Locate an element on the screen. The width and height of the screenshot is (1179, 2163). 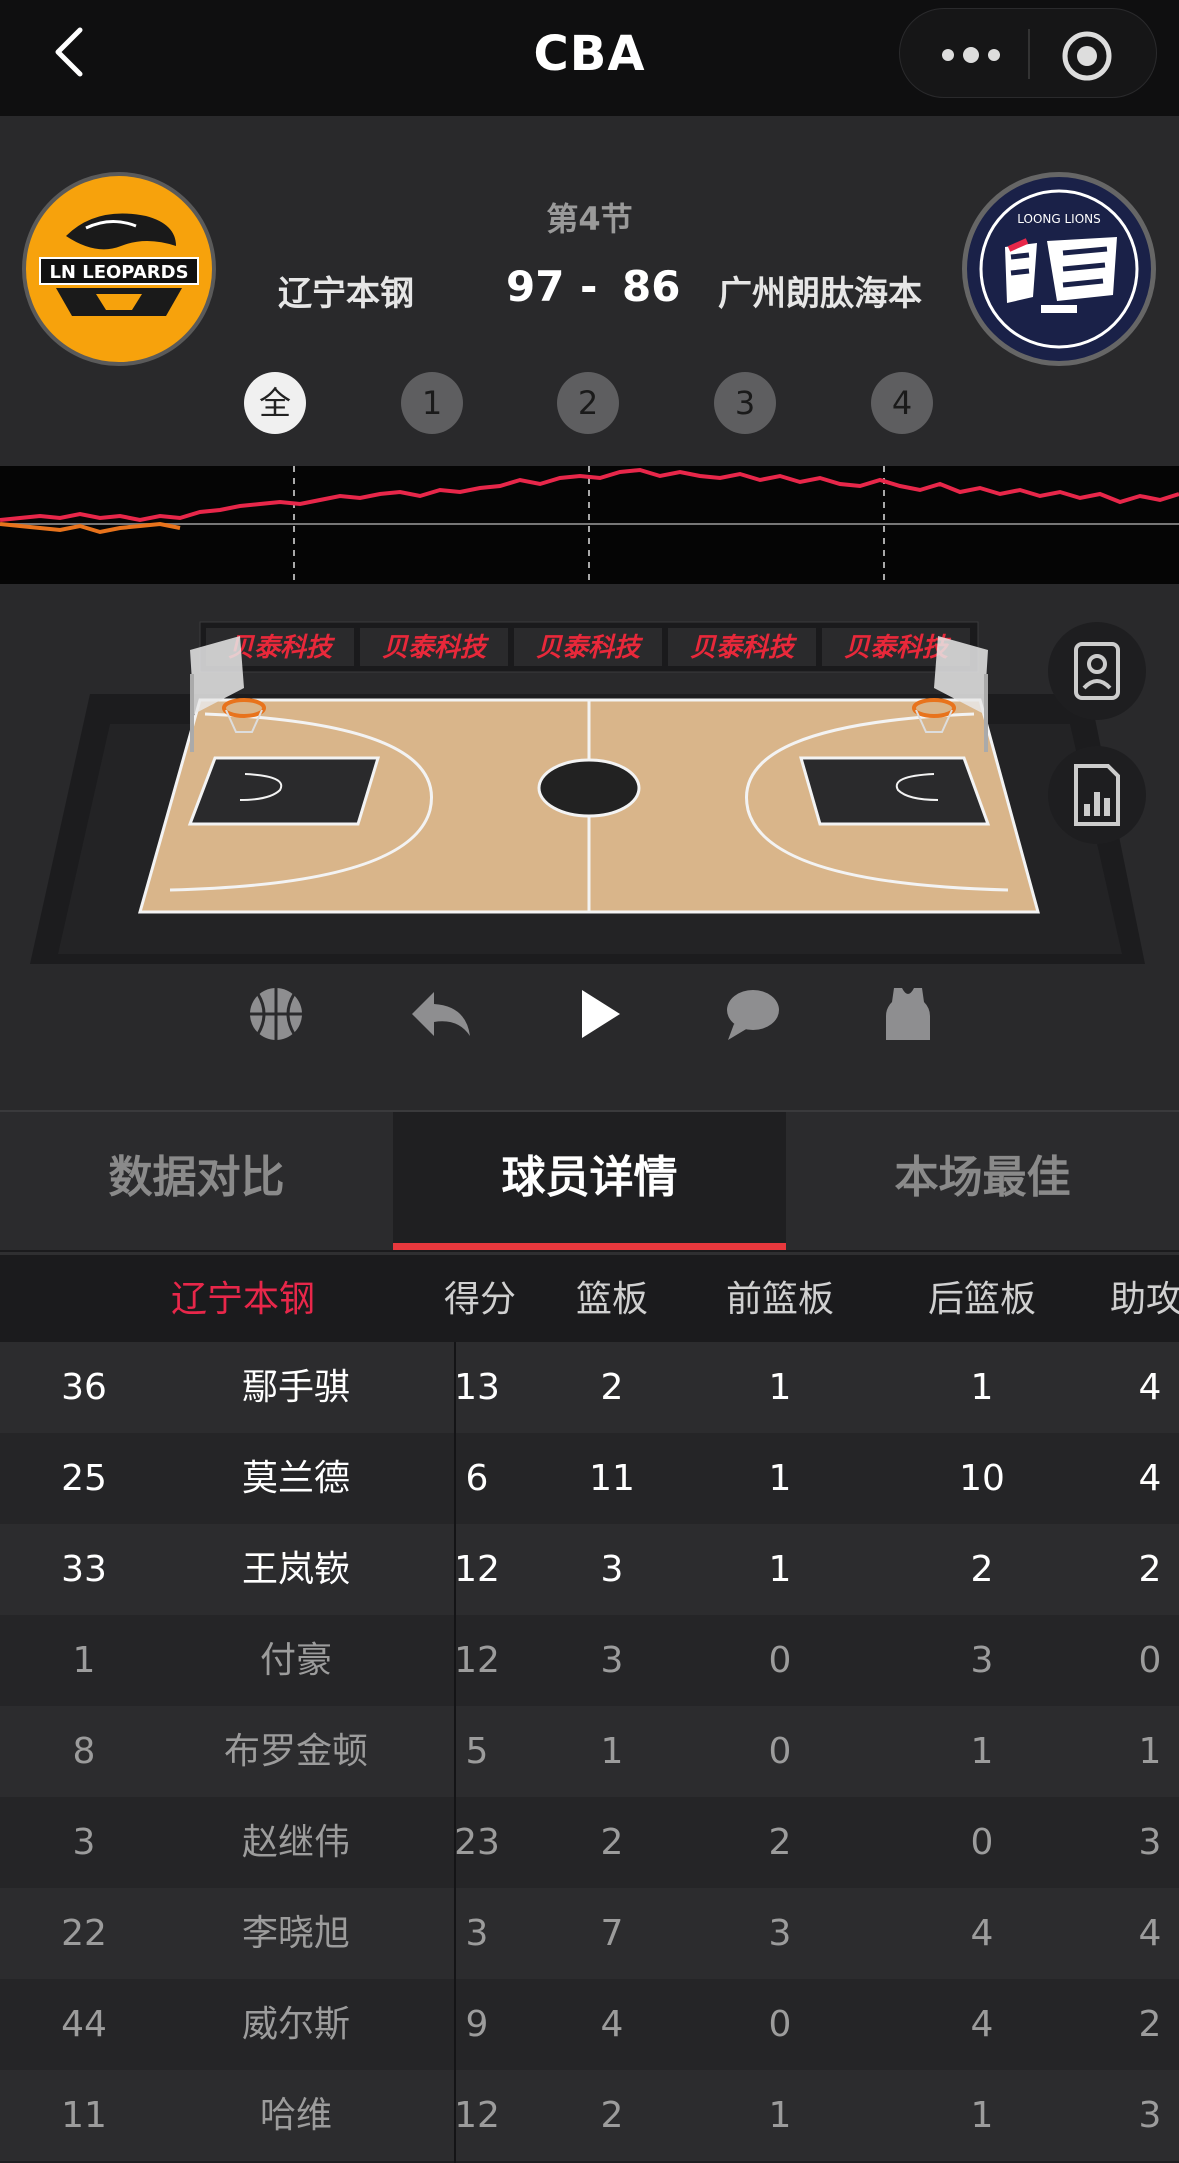
stat-rebounds: 11 is located at coordinates (612, 1478).